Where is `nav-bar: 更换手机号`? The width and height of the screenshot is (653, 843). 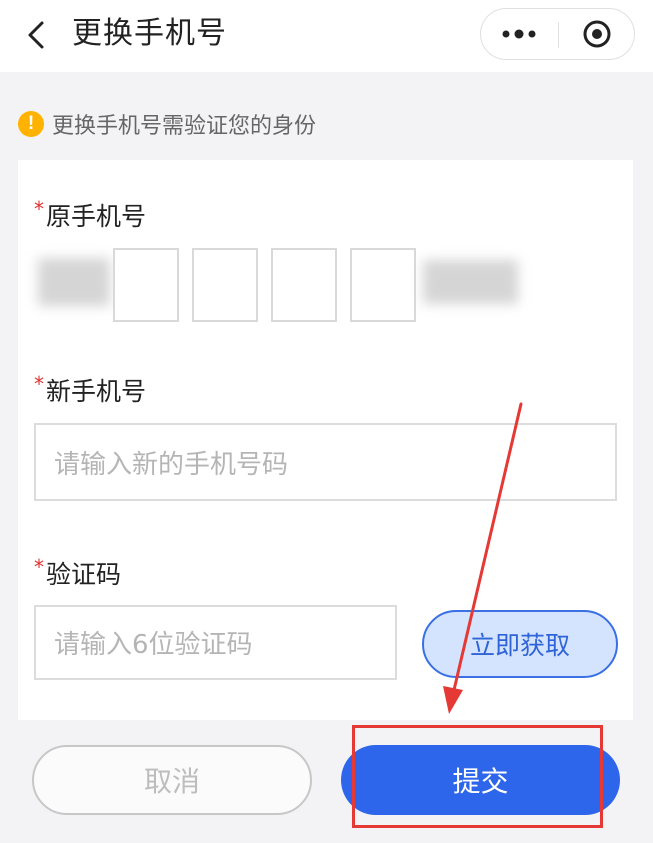 nav-bar: 更换手机号 is located at coordinates (326, 36).